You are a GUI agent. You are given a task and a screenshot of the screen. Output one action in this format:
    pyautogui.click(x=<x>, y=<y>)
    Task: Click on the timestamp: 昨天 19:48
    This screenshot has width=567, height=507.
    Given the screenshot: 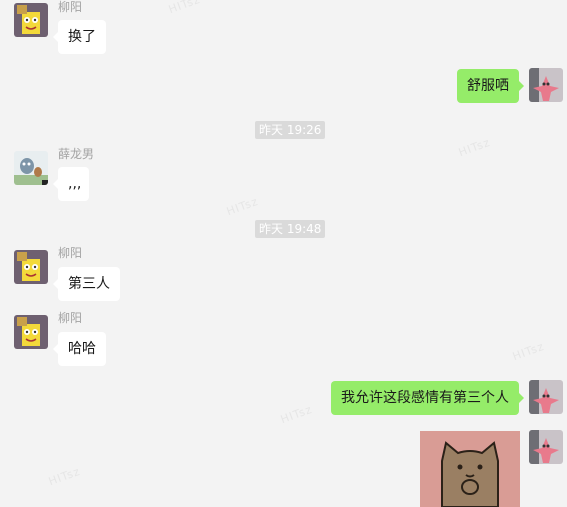 What is the action you would take?
    pyautogui.click(x=290, y=229)
    